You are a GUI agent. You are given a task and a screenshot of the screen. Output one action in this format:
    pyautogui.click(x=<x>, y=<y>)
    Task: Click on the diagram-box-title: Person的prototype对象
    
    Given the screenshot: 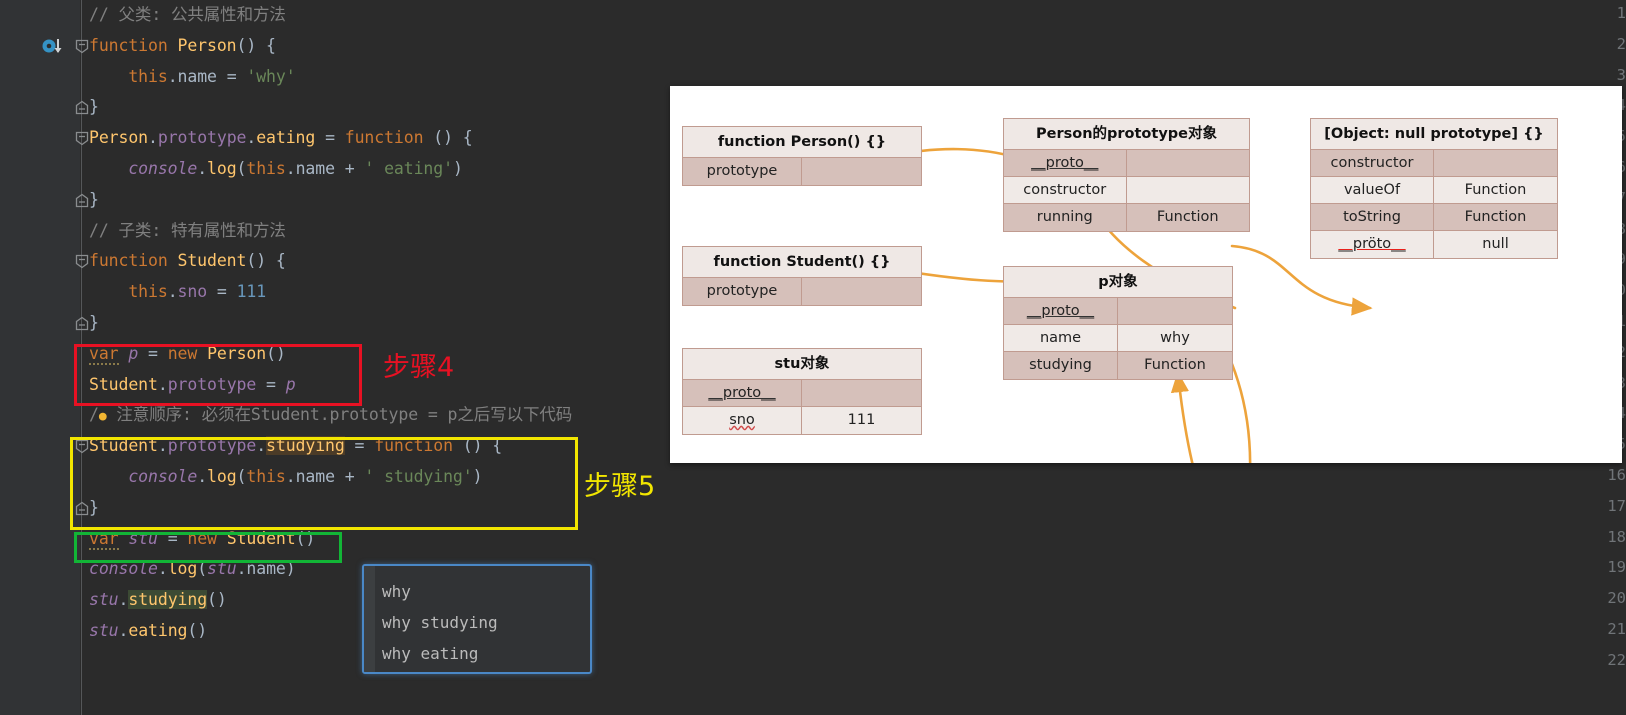 What is the action you would take?
    pyautogui.click(x=1126, y=134)
    